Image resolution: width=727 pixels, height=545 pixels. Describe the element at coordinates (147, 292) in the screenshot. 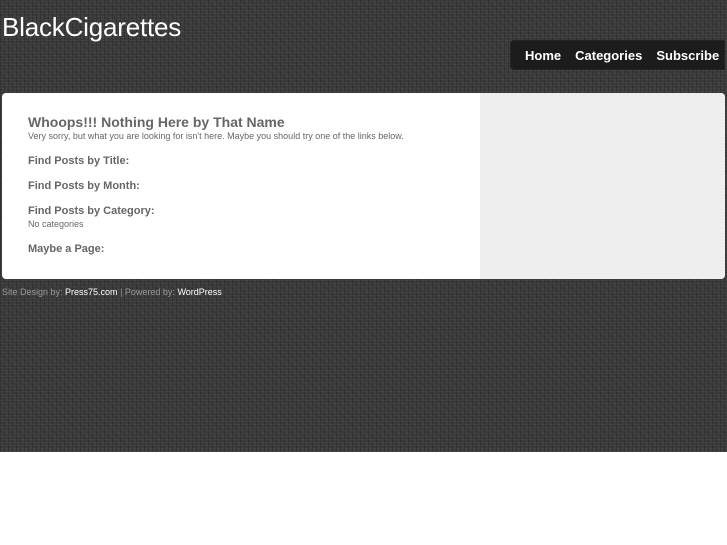

I see `footer-powered-label: | Powered by:` at that location.